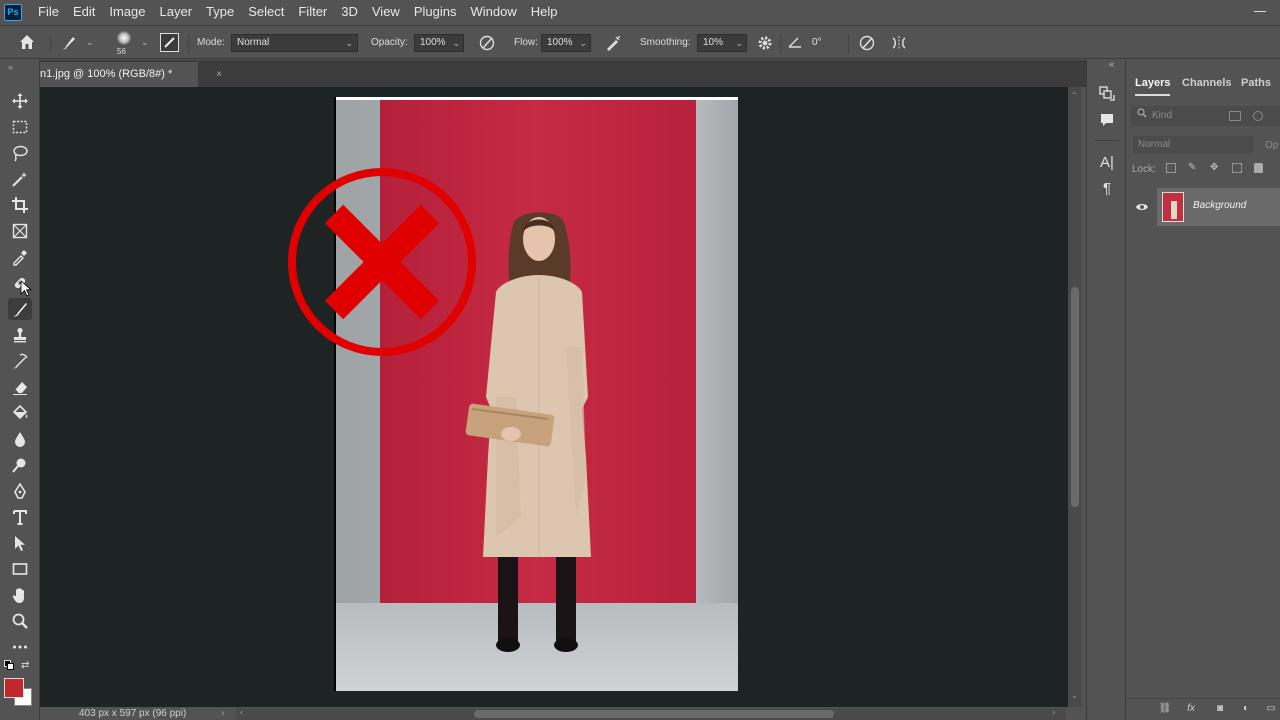 This screenshot has height=720, width=1280. What do you see at coordinates (487, 44) in the screenshot?
I see `pressure-opacity-icon` at bounding box center [487, 44].